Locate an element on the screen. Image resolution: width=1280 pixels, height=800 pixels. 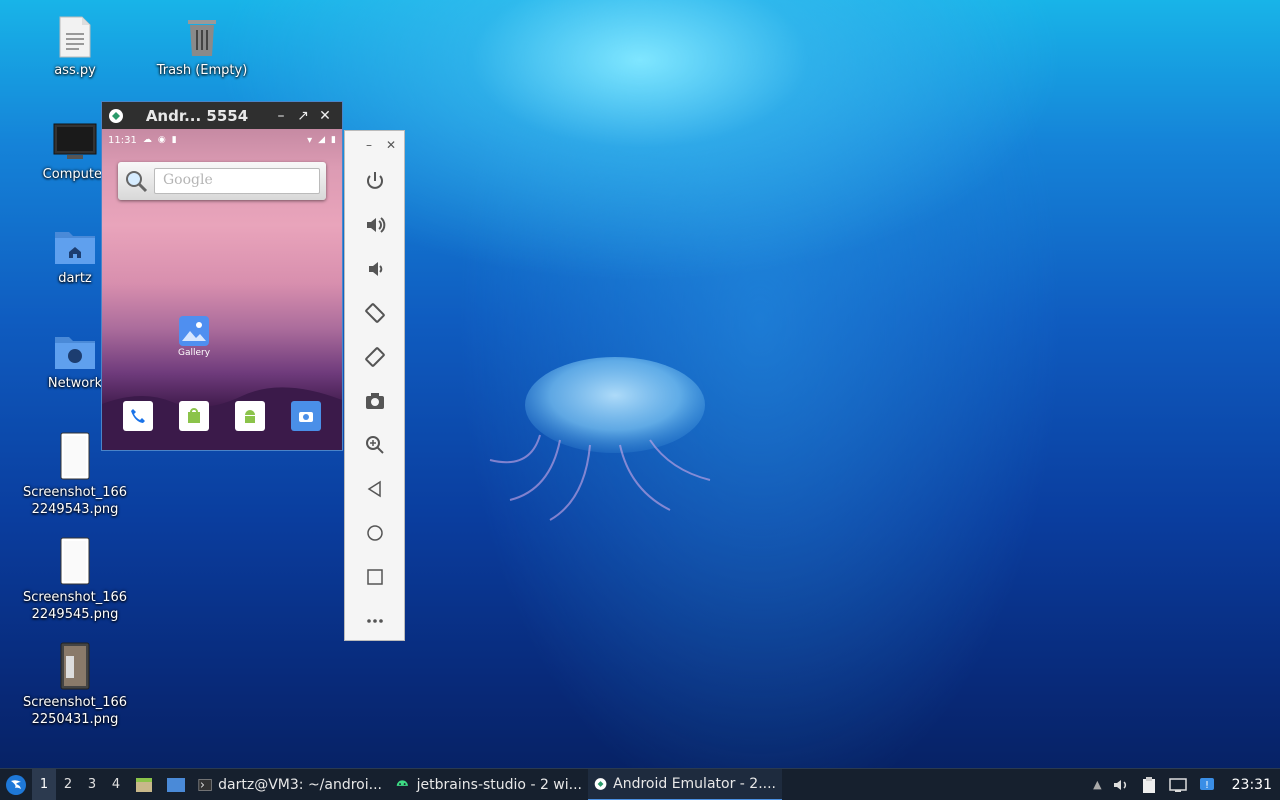
notification-icon: ☁ is located at coordinates (147, 140).